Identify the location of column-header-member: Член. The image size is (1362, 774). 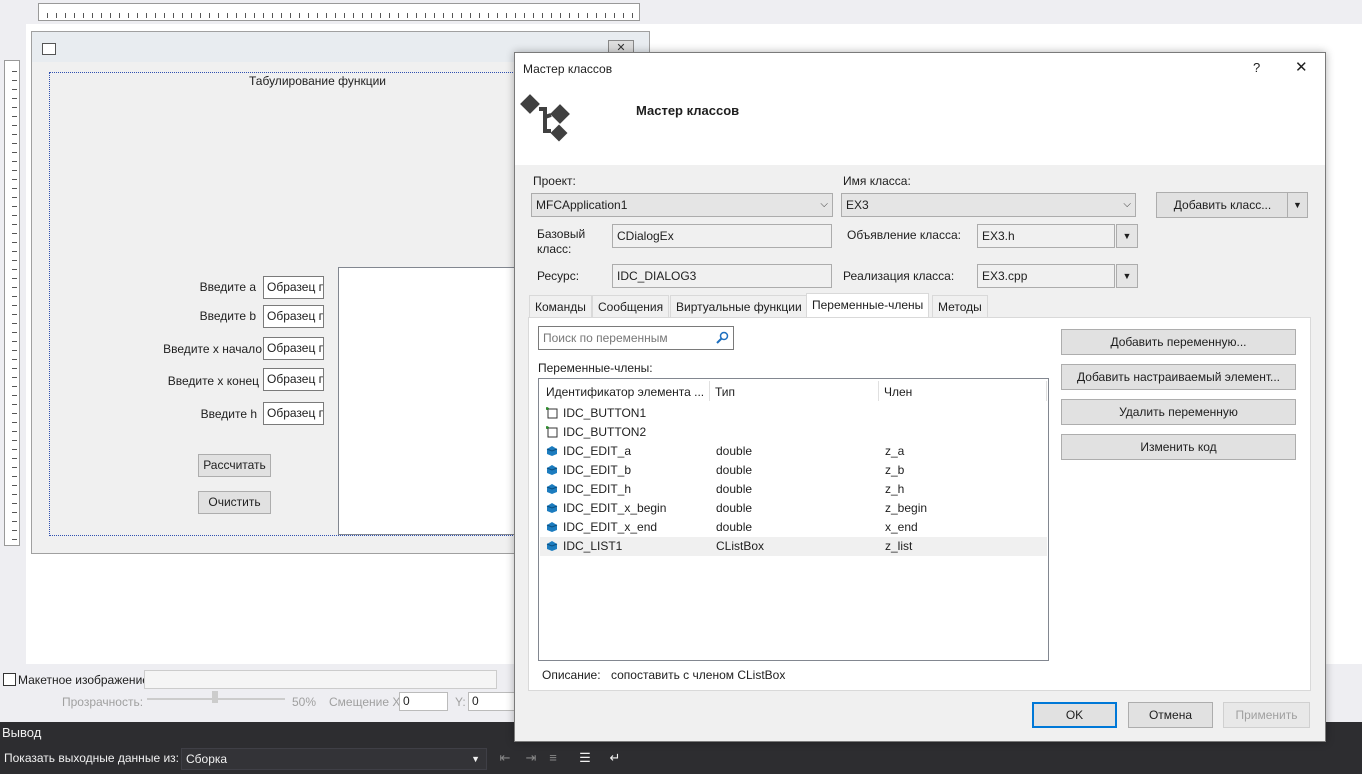
(898, 392).